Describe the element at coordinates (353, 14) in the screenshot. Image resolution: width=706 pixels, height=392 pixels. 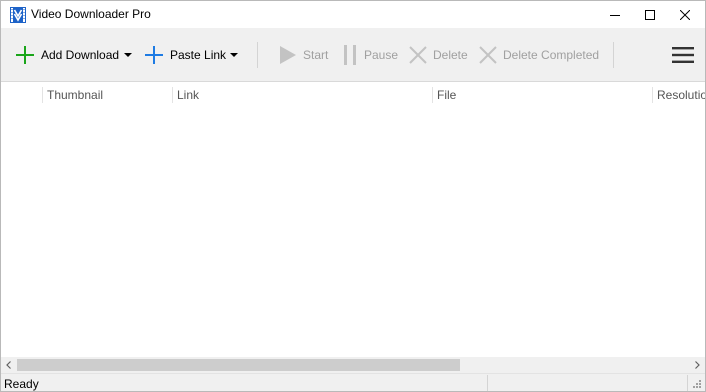
I see `title-bar: Video Downloader Pro` at that location.